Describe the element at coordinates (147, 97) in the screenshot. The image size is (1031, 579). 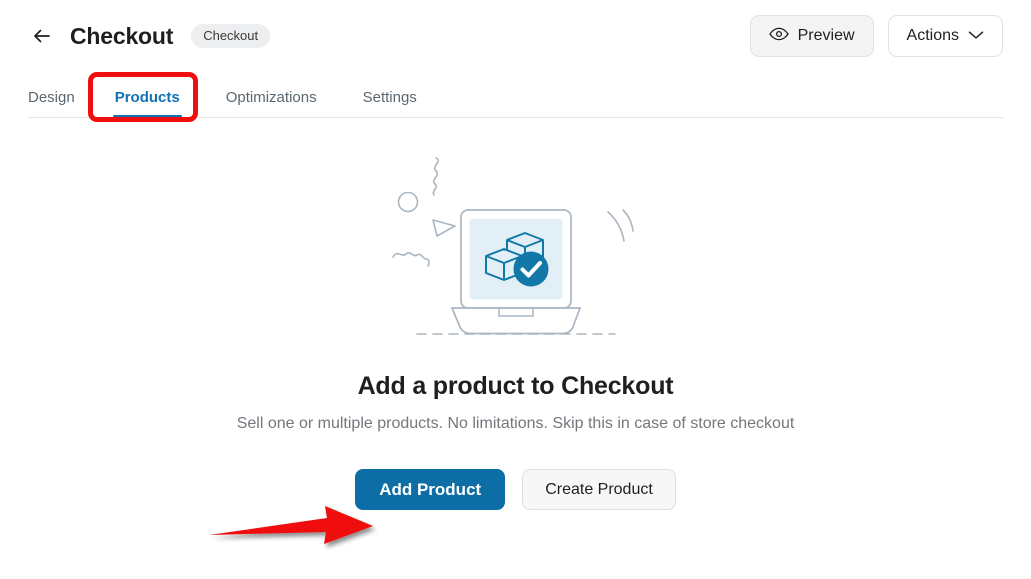
I see `tab-products-label: Products` at that location.